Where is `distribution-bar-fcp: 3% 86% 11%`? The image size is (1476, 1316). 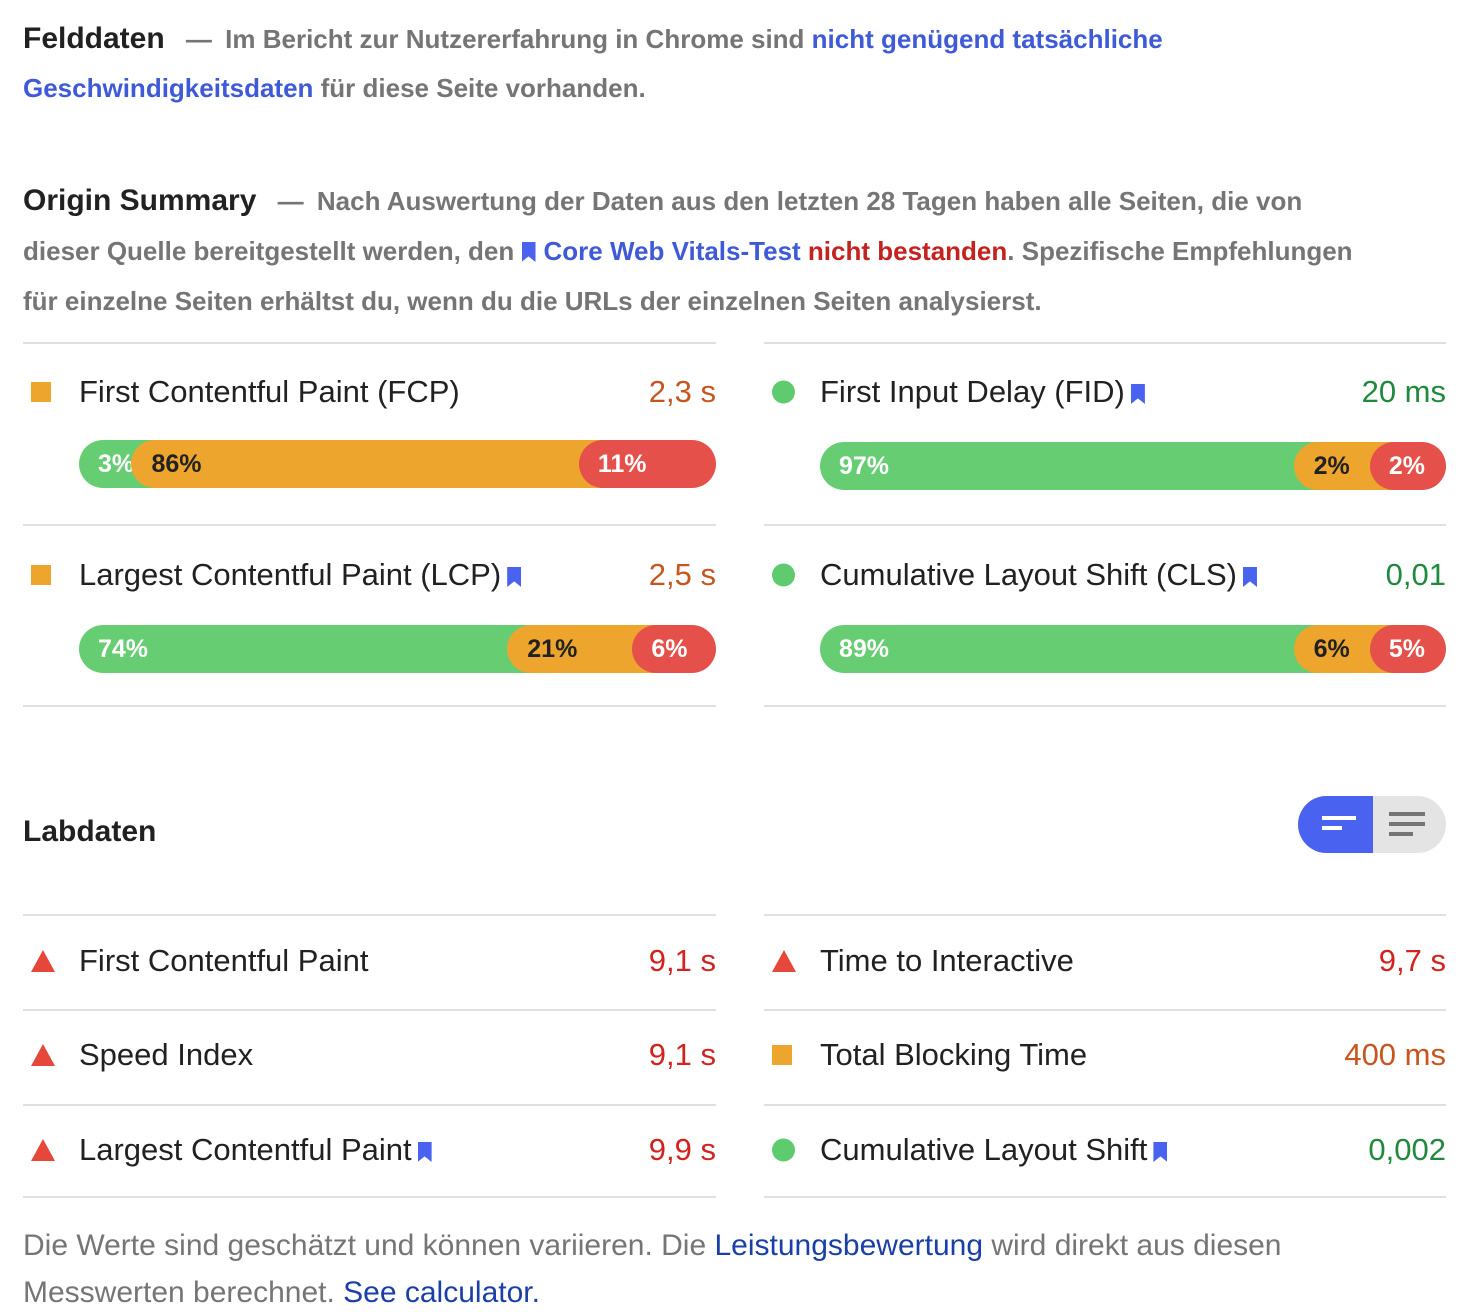 distribution-bar-fcp: 3% 86% 11% is located at coordinates (397, 464).